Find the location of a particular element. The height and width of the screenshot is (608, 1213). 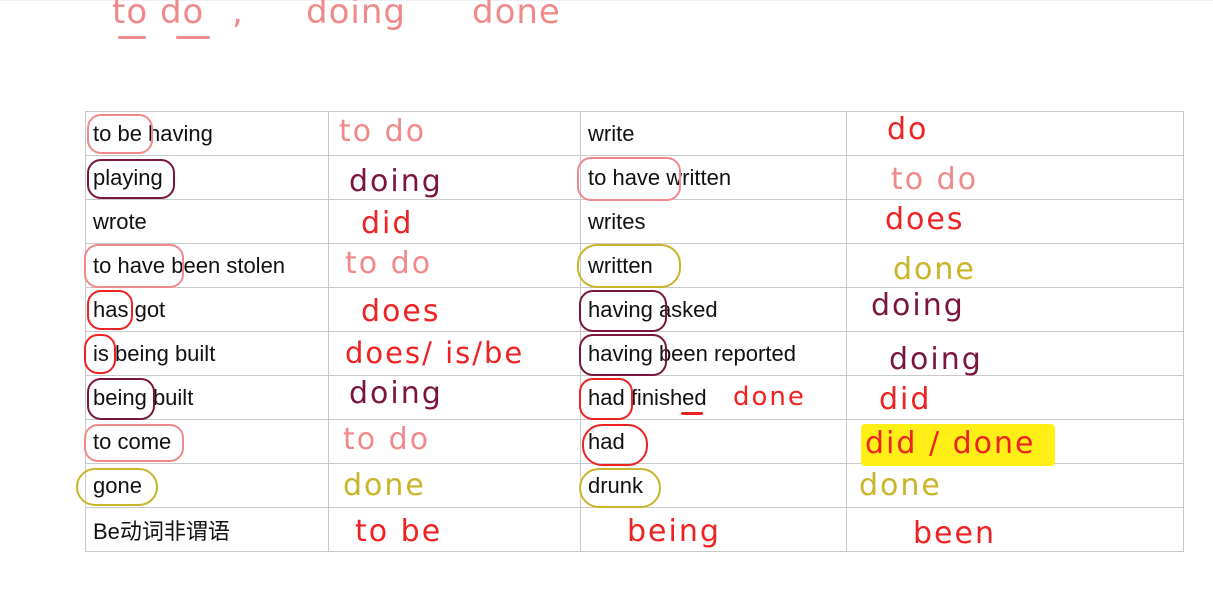

table-row: wrote did writes does is located at coordinates (634, 221).